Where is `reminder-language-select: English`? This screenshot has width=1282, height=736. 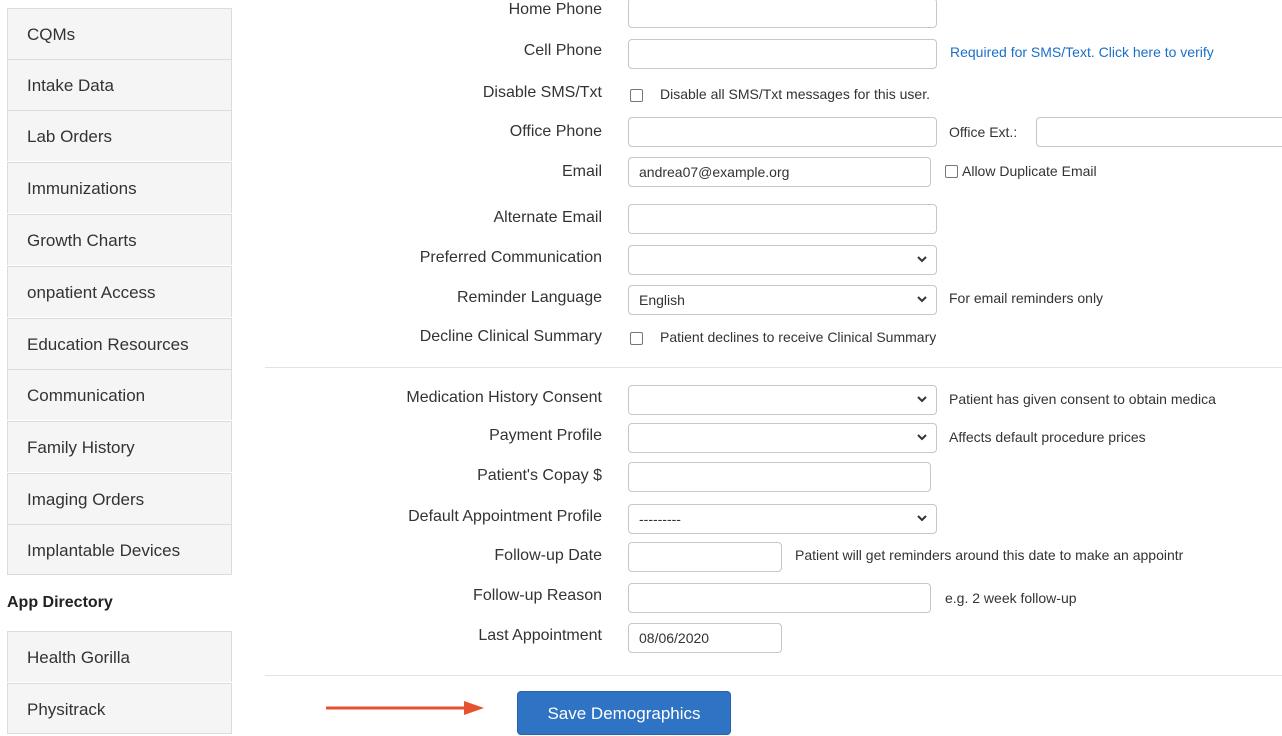 reminder-language-select: English is located at coordinates (782, 300).